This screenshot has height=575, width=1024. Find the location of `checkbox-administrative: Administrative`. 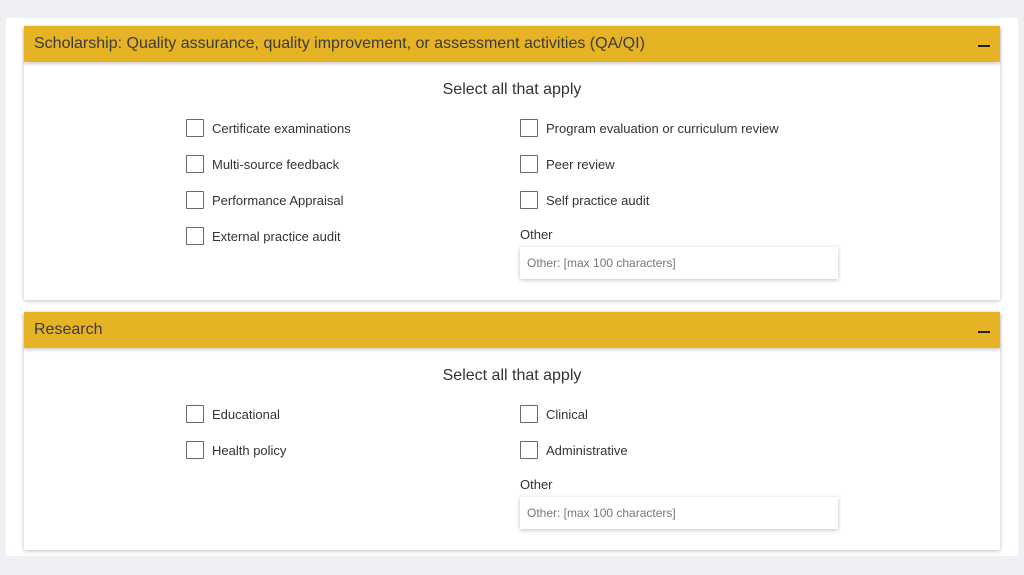

checkbox-administrative: Administrative is located at coordinates (574, 450).